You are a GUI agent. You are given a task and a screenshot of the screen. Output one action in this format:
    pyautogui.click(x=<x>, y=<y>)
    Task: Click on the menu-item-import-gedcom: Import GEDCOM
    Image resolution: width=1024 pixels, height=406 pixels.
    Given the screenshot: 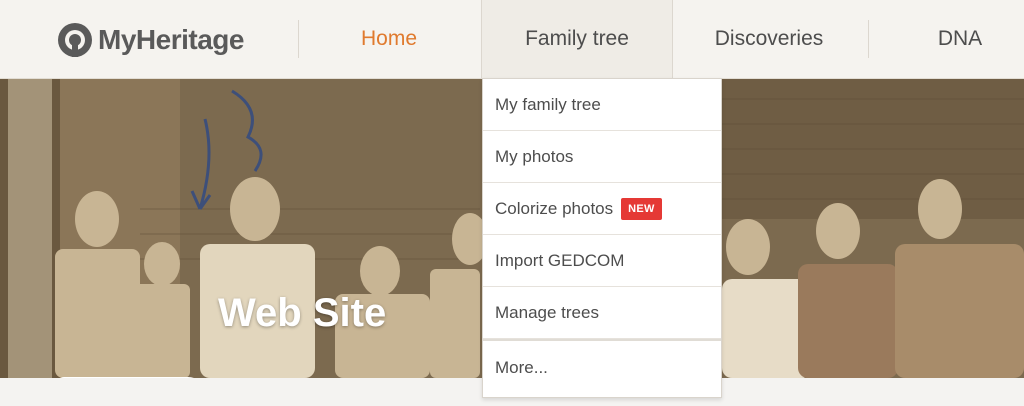 What is the action you would take?
    pyautogui.click(x=602, y=261)
    